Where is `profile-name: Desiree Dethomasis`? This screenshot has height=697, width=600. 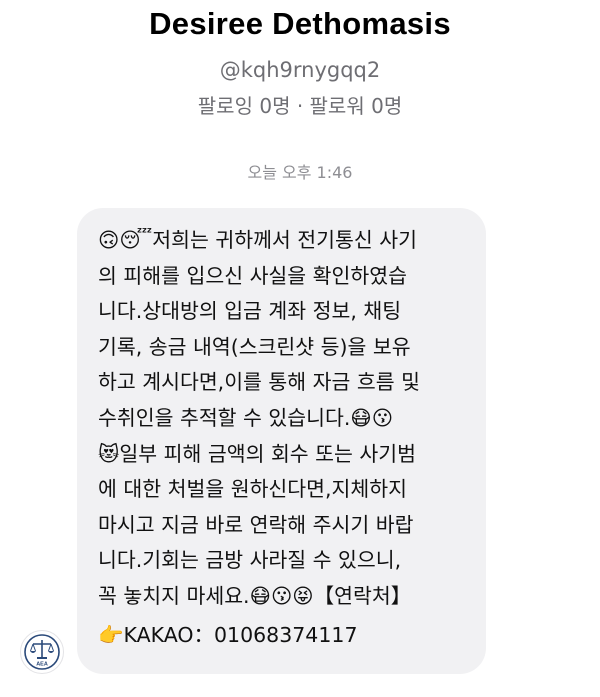
profile-name: Desiree Dethomasis is located at coordinates (300, 24).